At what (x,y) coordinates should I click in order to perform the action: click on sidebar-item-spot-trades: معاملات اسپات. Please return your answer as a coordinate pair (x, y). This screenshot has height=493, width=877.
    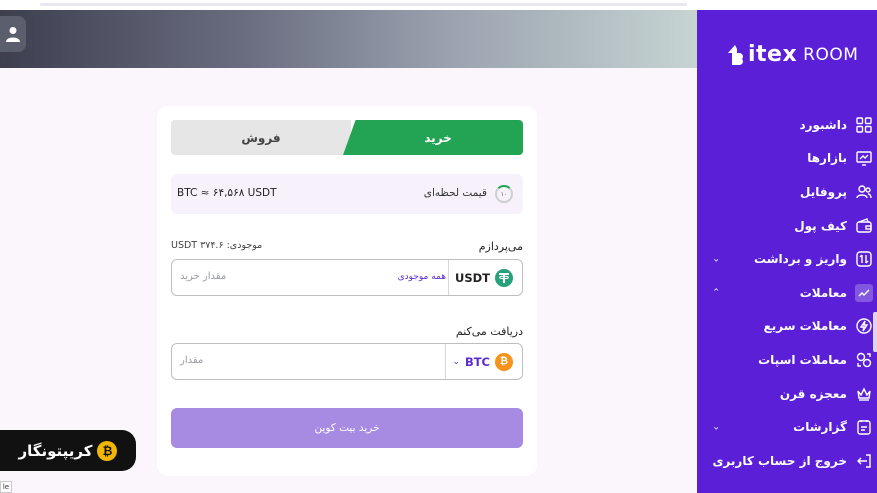
    Looking at the image, I should click on (787, 360).